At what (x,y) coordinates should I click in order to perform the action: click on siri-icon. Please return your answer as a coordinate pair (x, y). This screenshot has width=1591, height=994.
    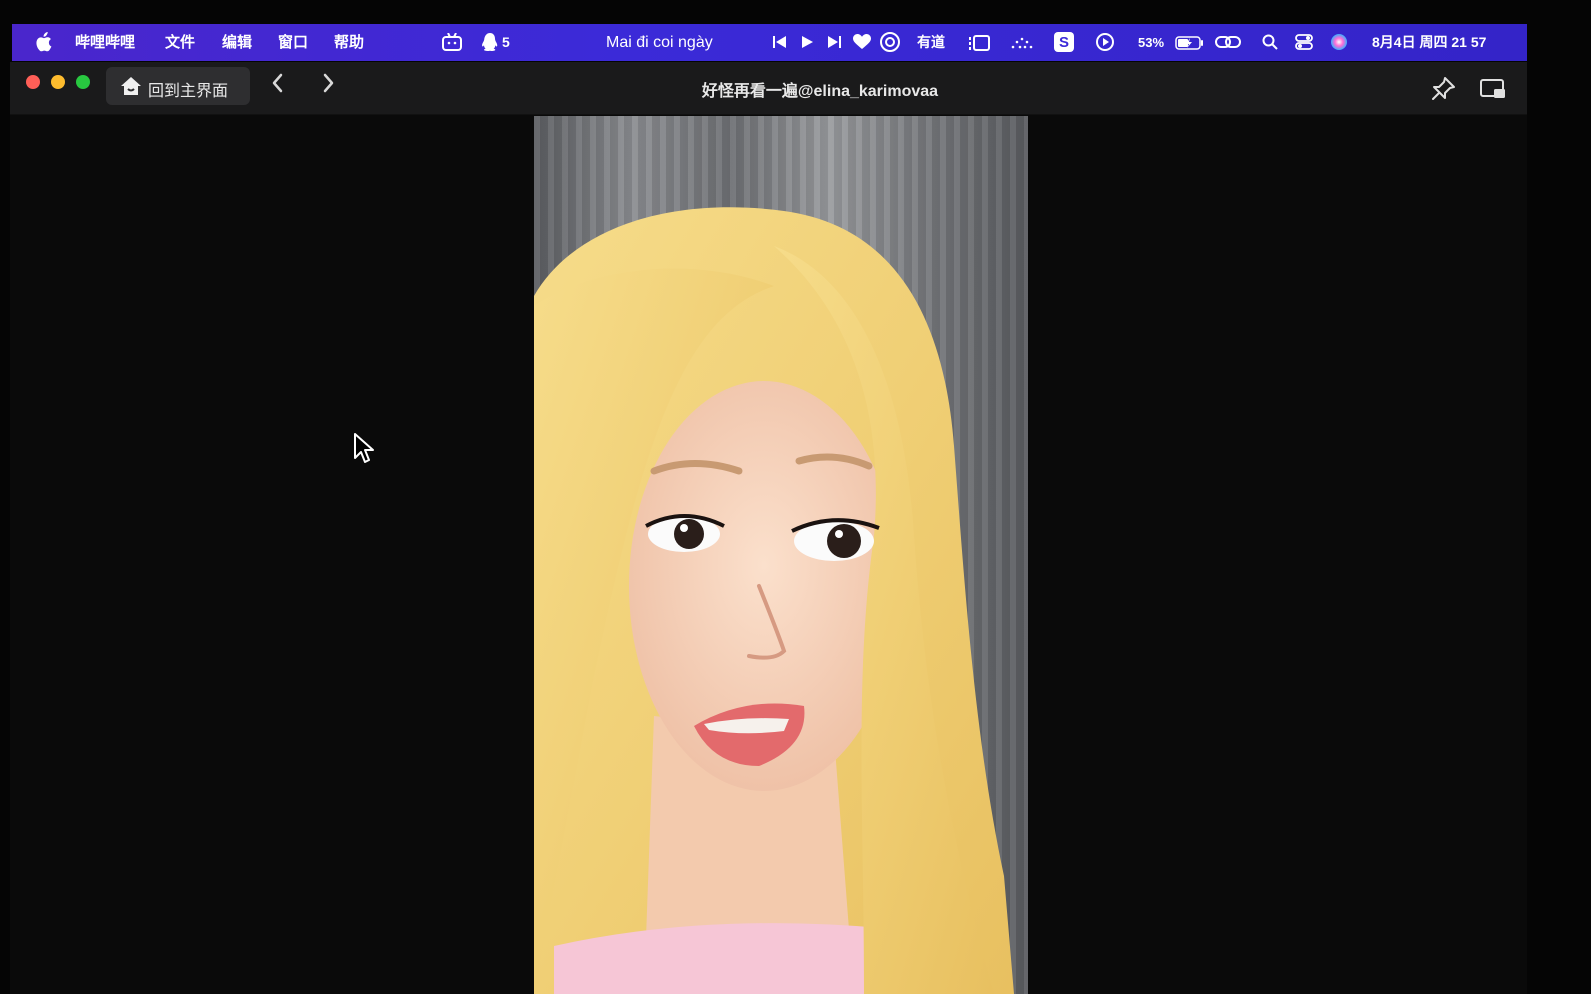
    Looking at the image, I should click on (1339, 42).